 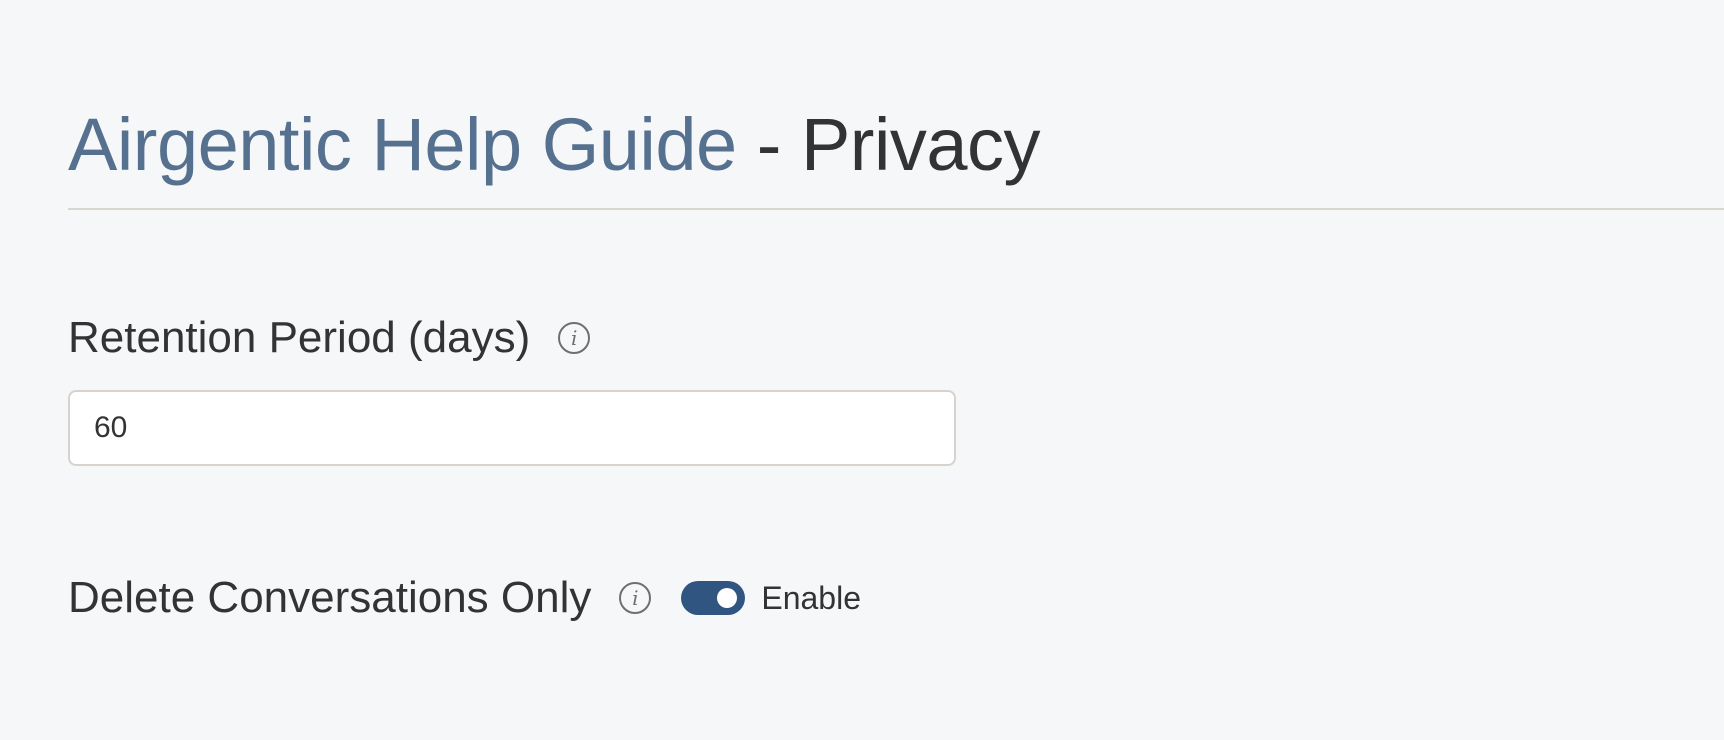 What do you see at coordinates (512, 388) in the screenshot?
I see `retention-period-field: Retention Period (days) i` at bounding box center [512, 388].